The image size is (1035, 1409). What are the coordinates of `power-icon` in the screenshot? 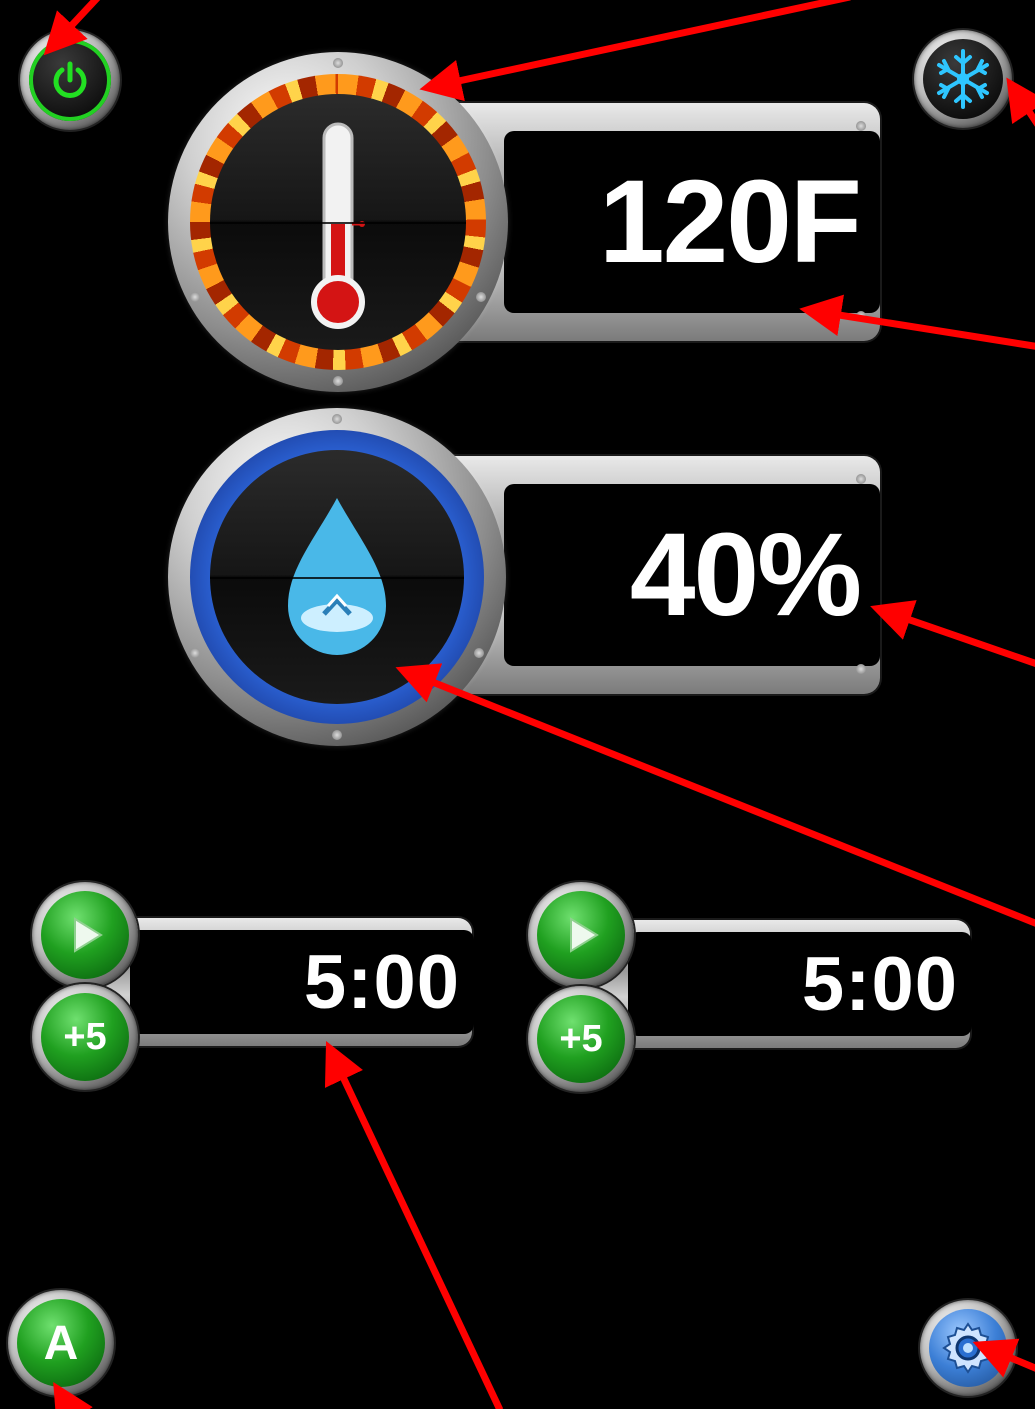 It's located at (70, 79).